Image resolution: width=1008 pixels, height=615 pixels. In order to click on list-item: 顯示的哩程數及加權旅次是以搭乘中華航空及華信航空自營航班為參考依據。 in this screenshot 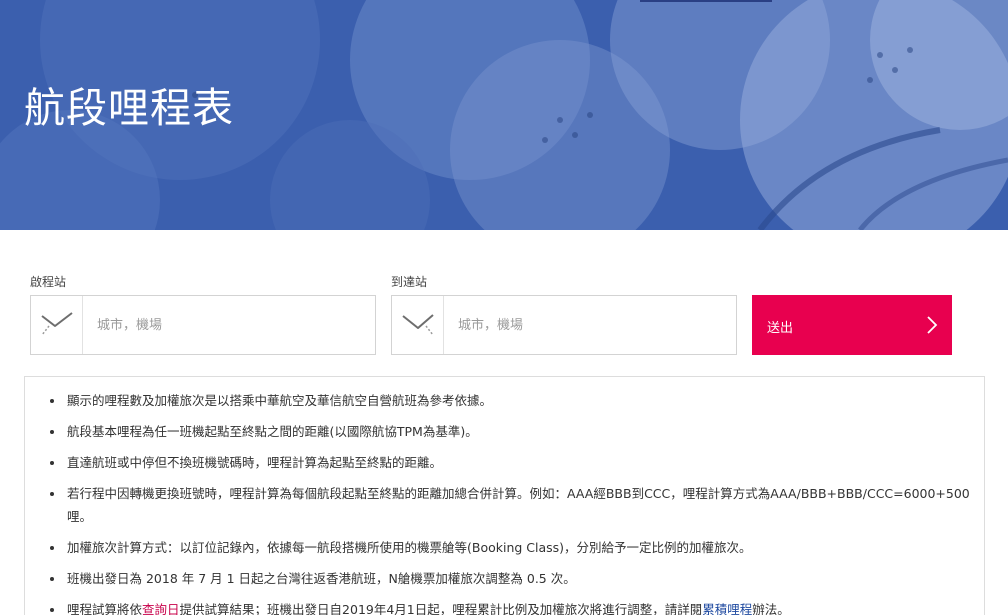, I will do `click(515, 400)`.